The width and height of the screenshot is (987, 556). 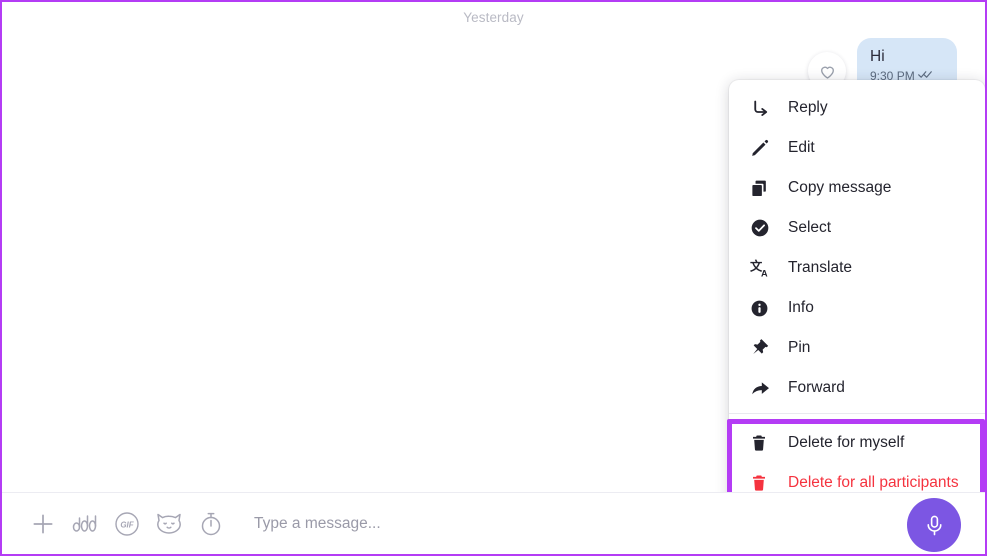 I want to click on menu-item-label: Select, so click(x=810, y=228).